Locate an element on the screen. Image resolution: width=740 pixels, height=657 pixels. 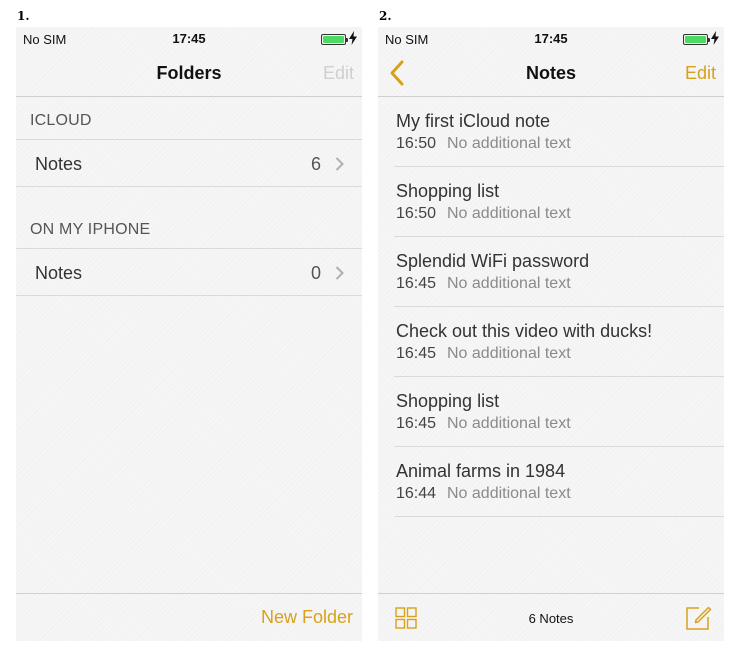
note-row: Shopping list 16:45 No additional text is located at coordinates (551, 412).